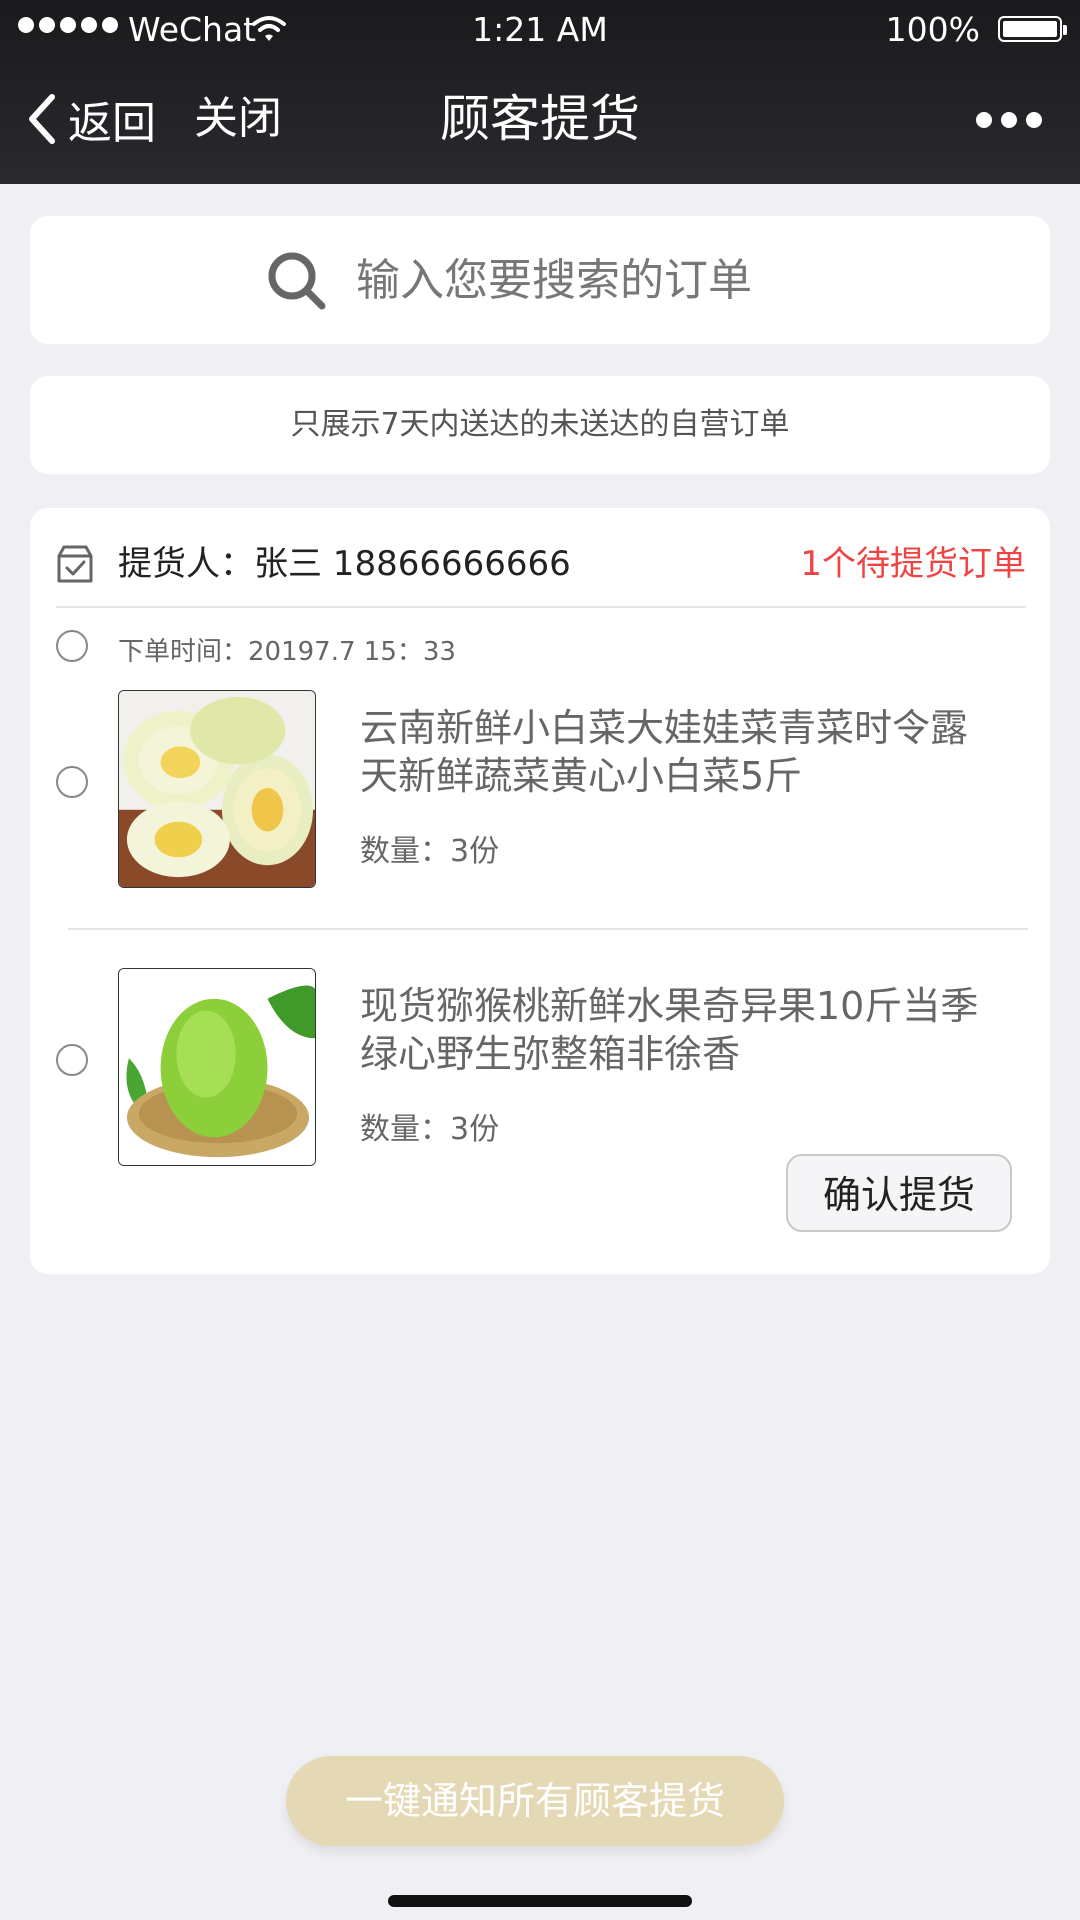 Image resolution: width=1080 pixels, height=1920 pixels. What do you see at coordinates (540, 1901) in the screenshot?
I see `home-indicator` at bounding box center [540, 1901].